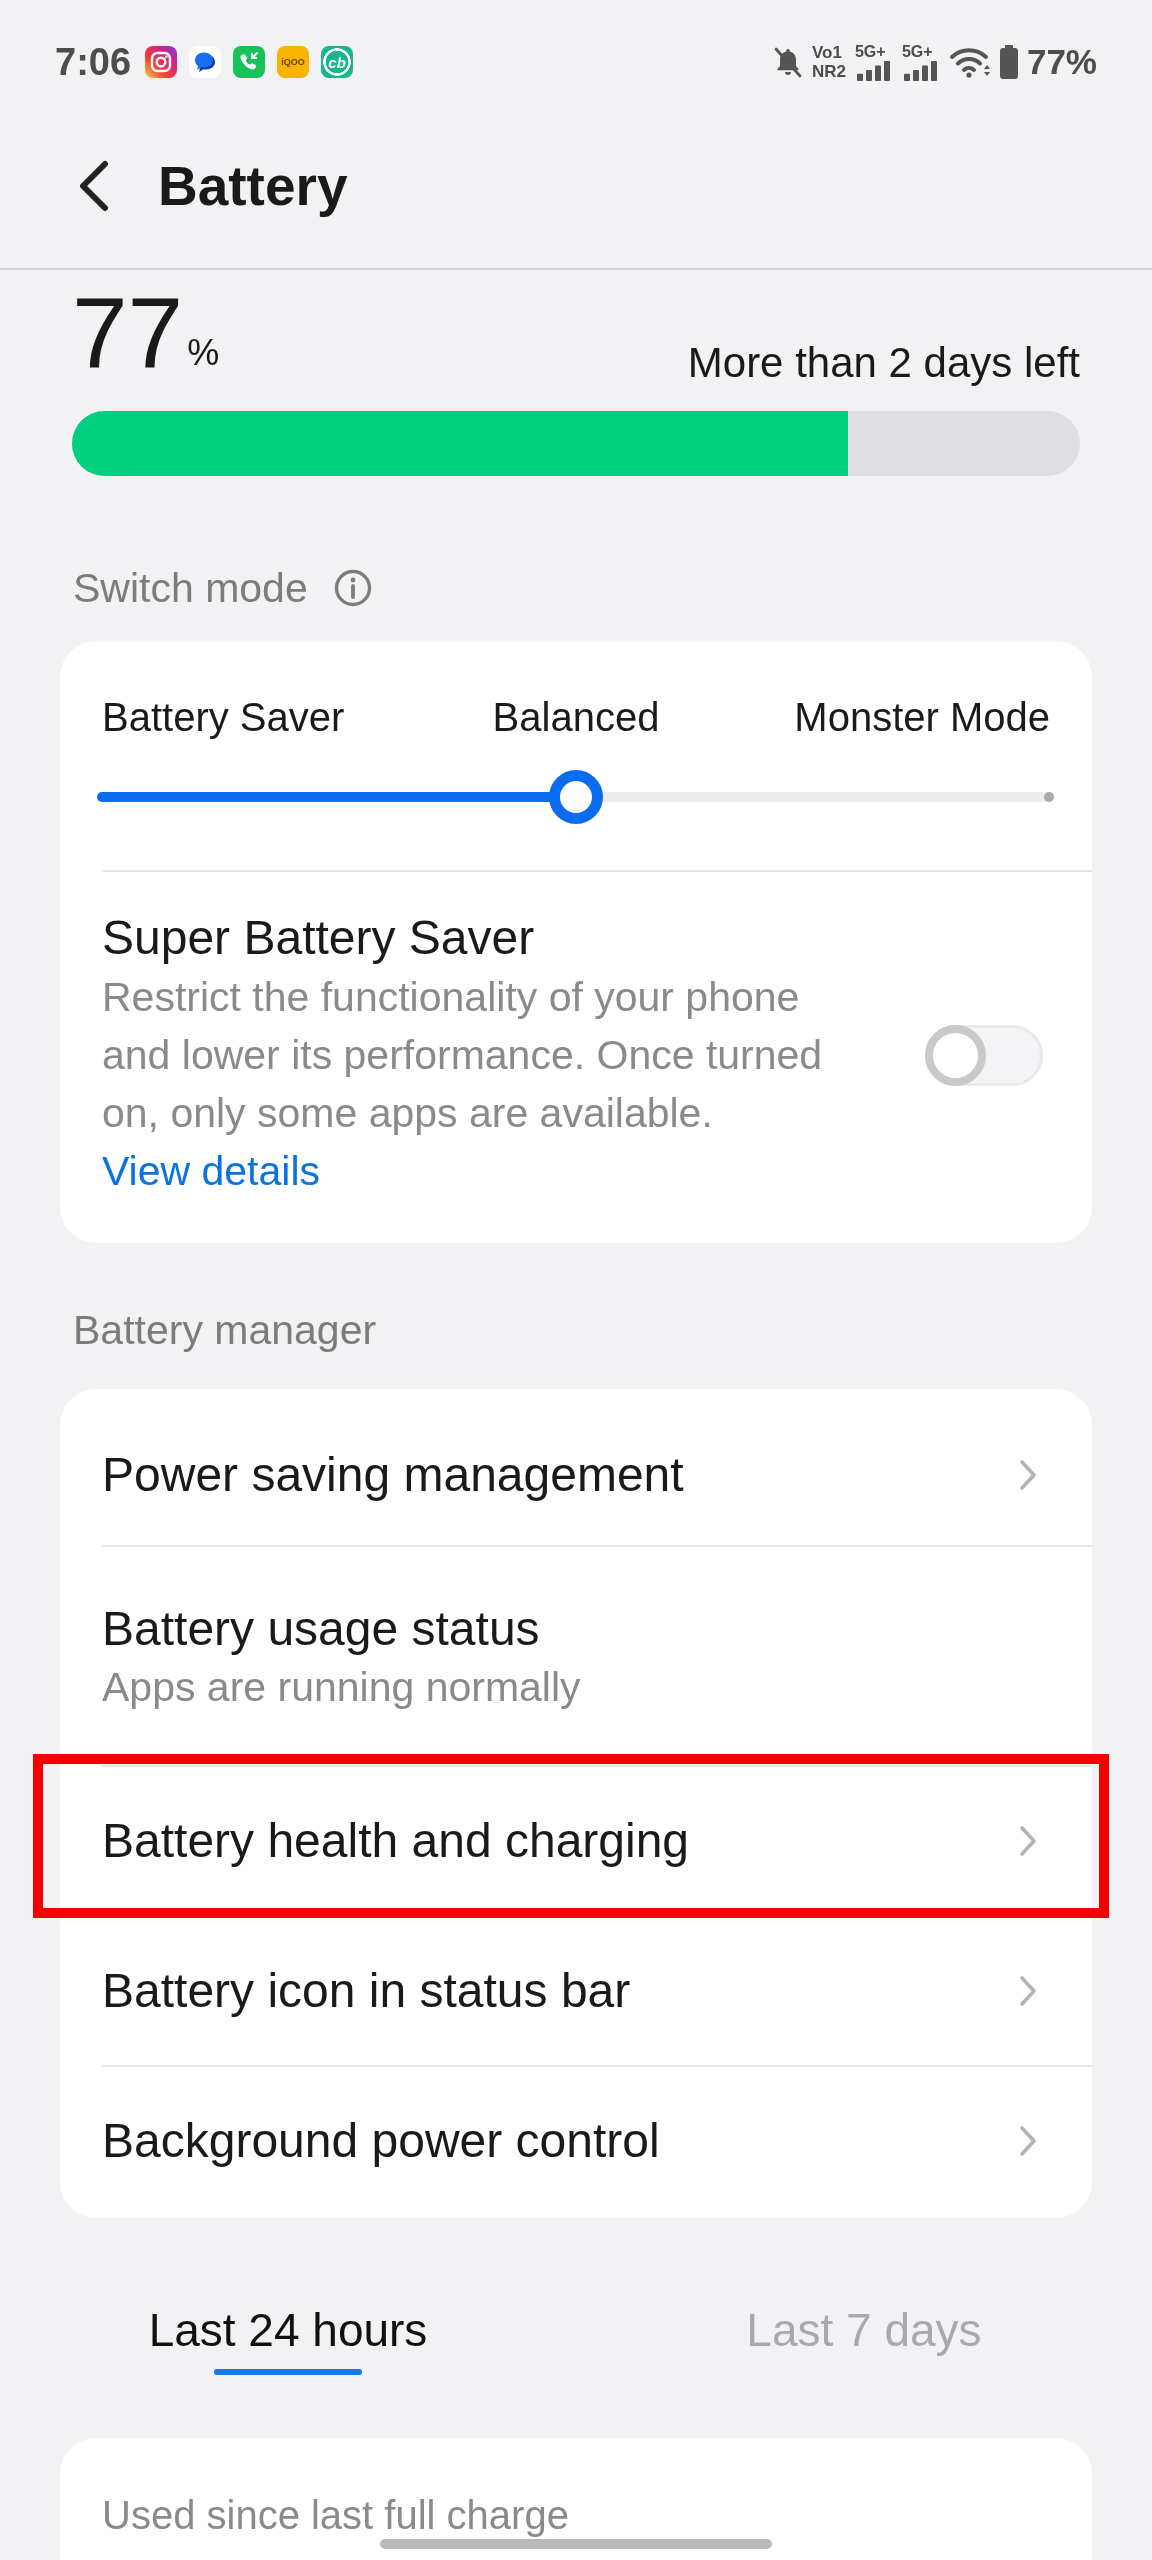 Image resolution: width=1152 pixels, height=2560 pixels. What do you see at coordinates (337, 62) in the screenshot?
I see `app-logo: cb` at bounding box center [337, 62].